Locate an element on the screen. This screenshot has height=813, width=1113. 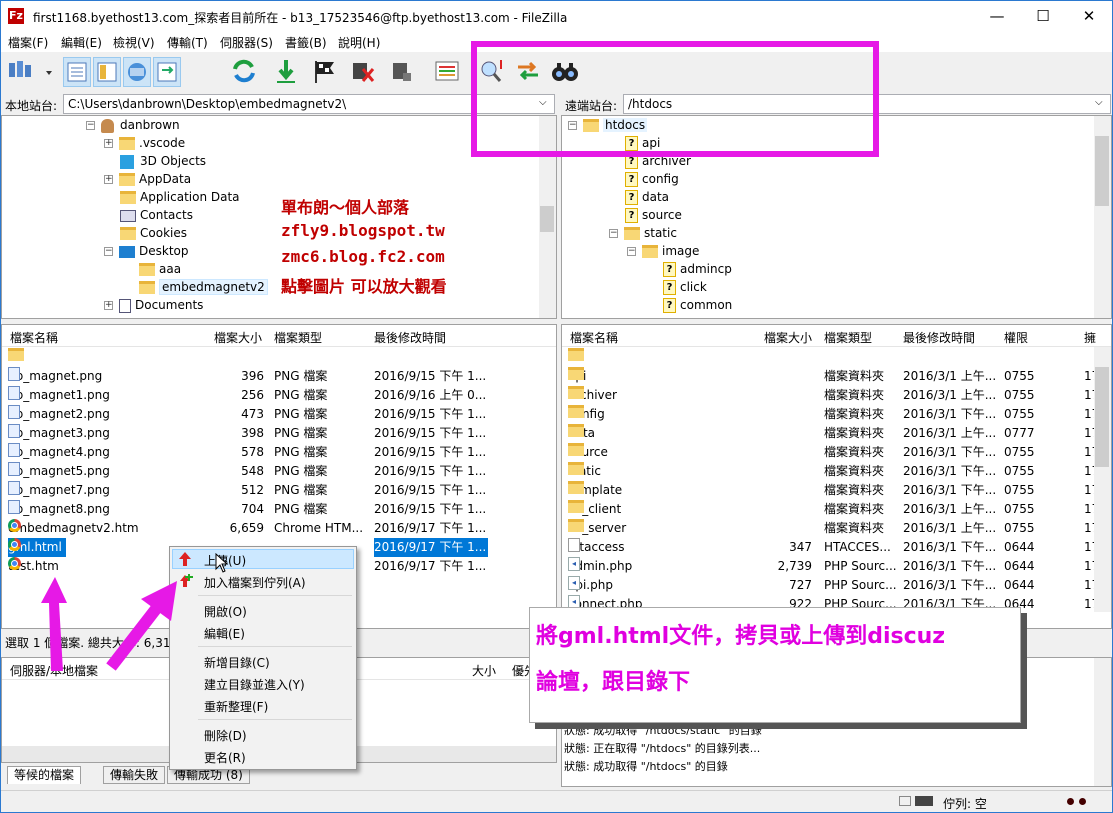
tree-item-source: ? source is located at coordinates (653, 215).